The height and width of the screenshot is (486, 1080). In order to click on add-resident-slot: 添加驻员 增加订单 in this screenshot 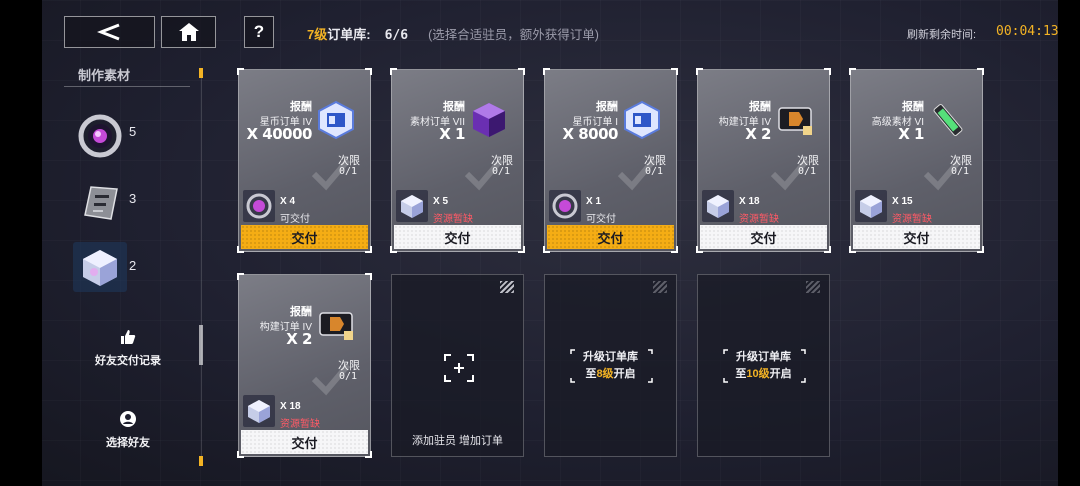, I will do `click(457, 365)`.